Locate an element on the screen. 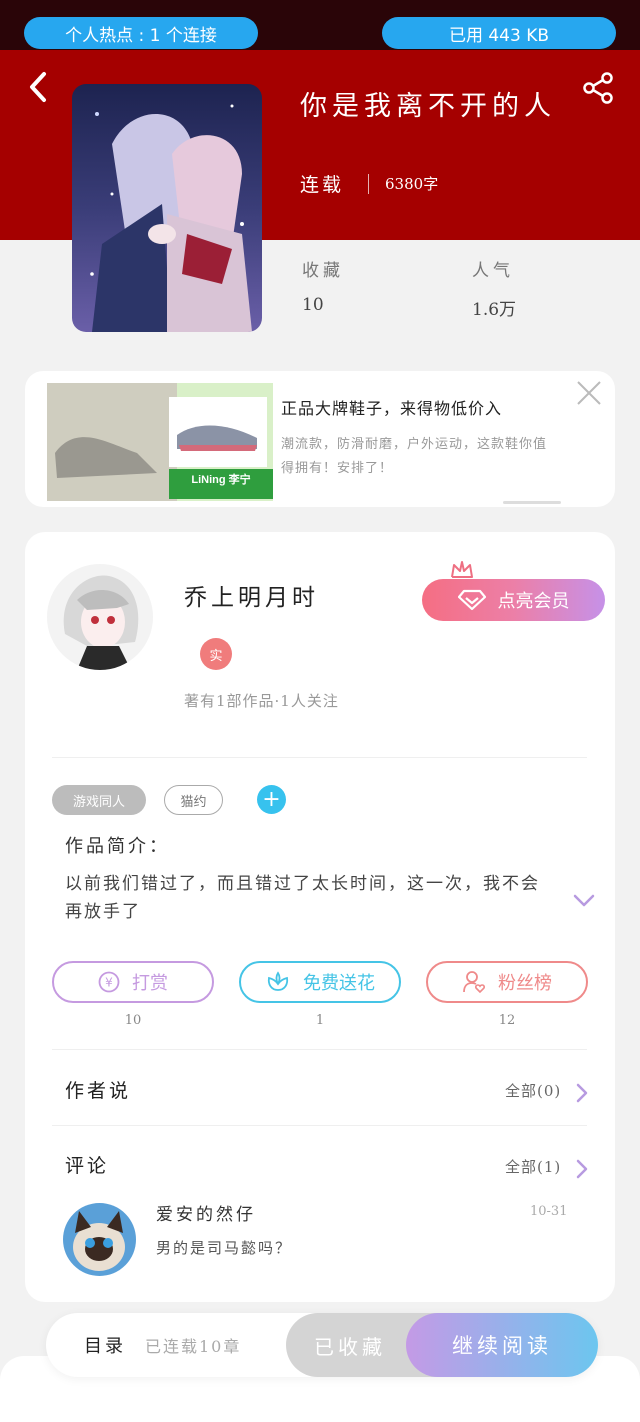 The width and height of the screenshot is (640, 1422). comments-title: 评论 is located at coordinates (87, 1166).